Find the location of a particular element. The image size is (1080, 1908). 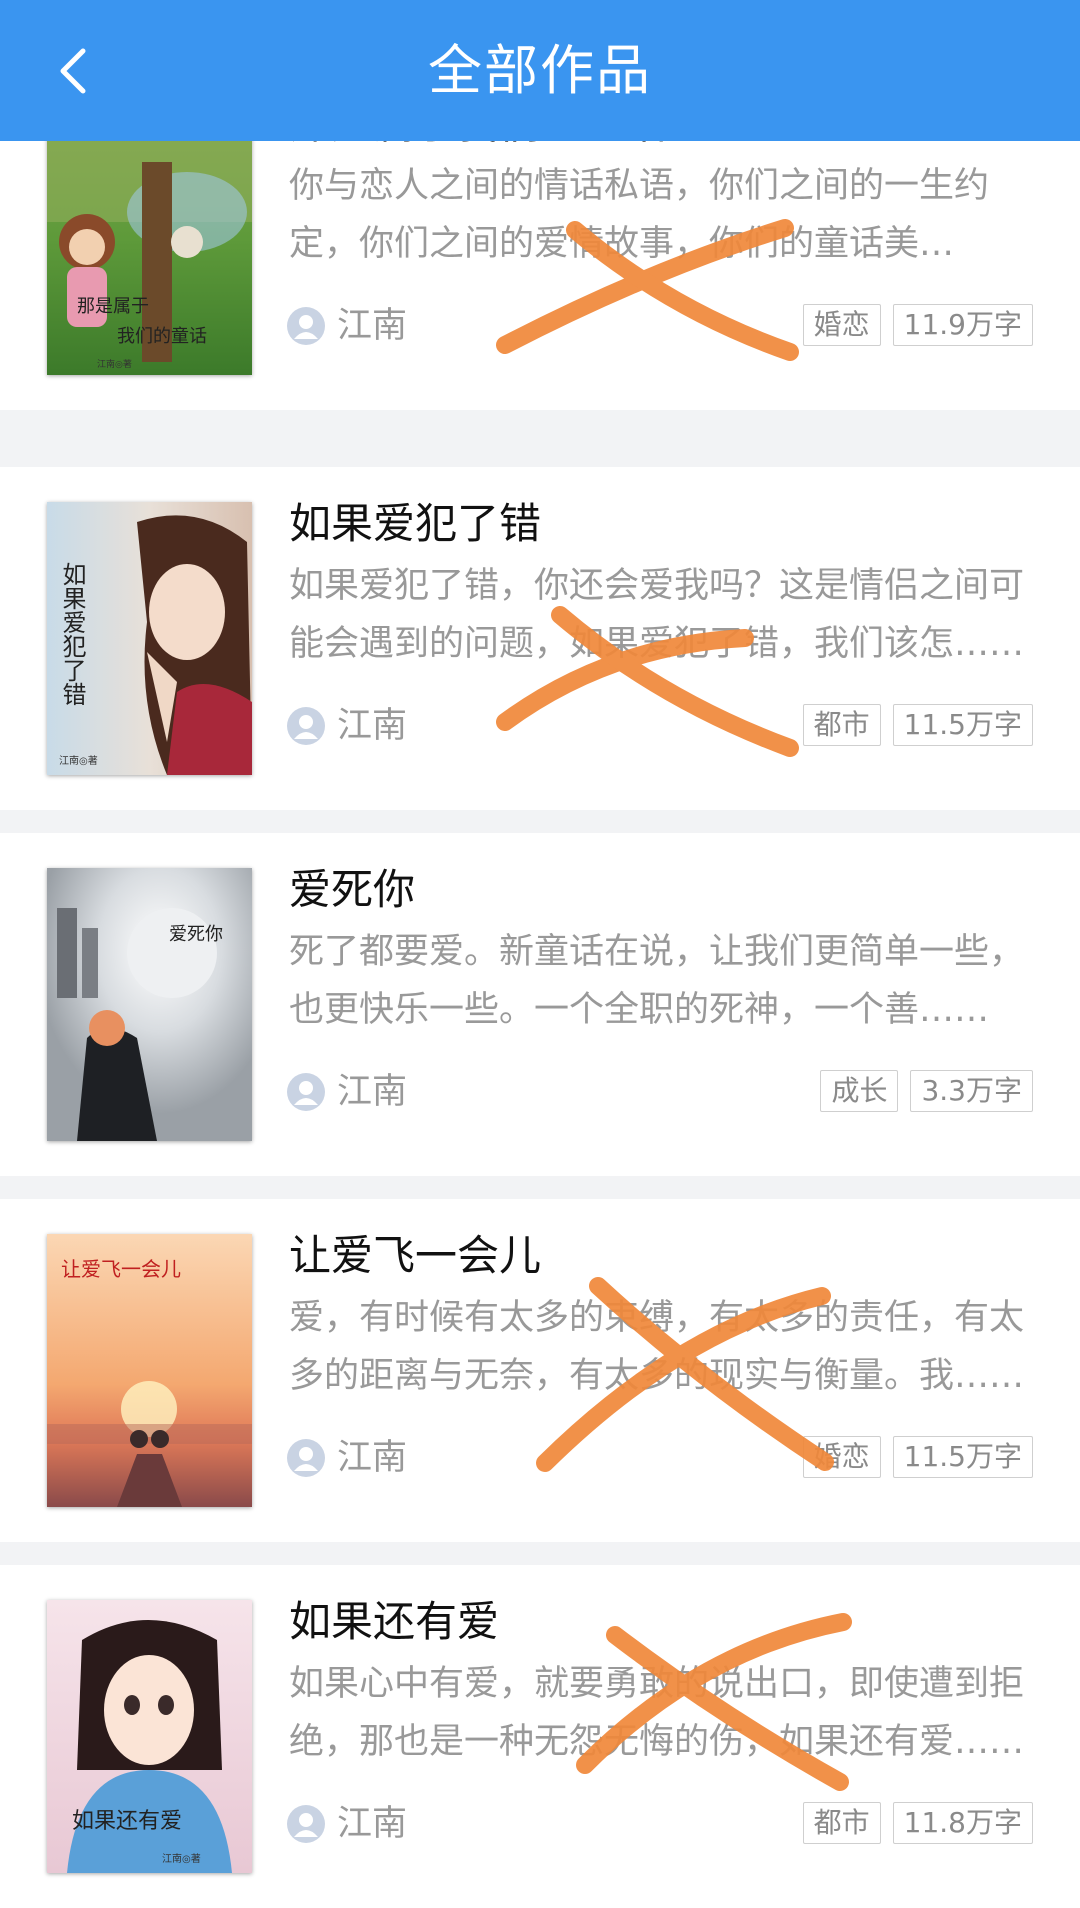

cover-text: 我们的童话 is located at coordinates (162, 336).